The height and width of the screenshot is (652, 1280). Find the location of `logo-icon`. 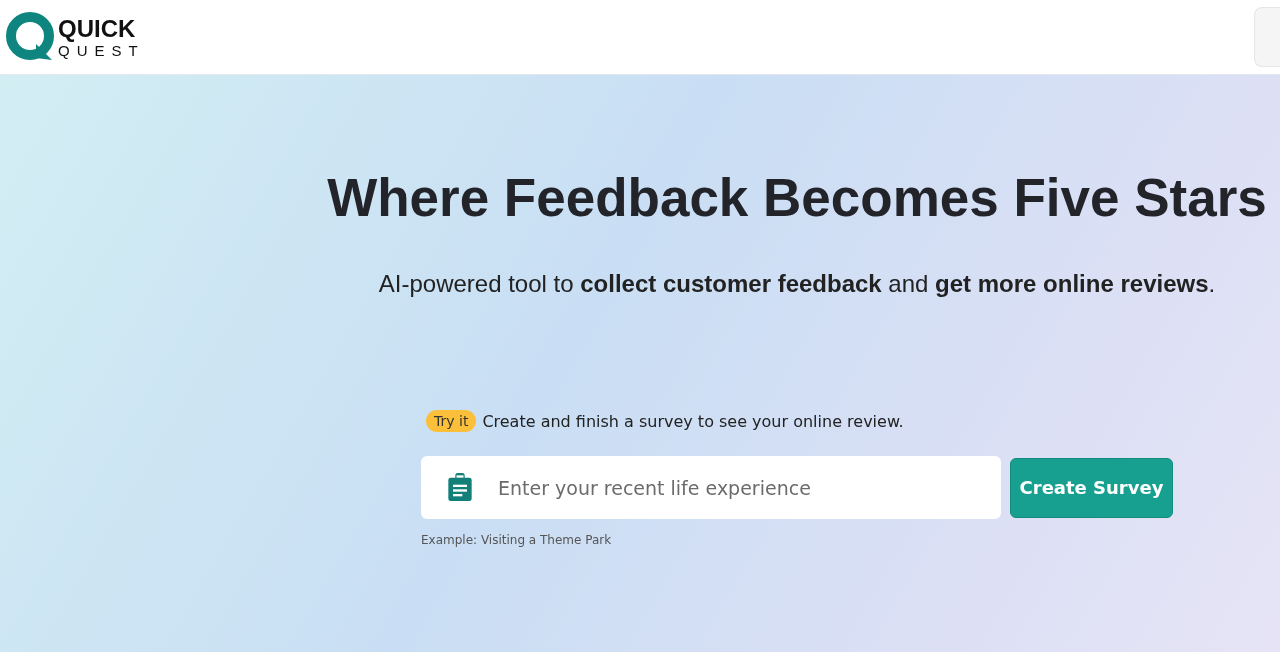

logo-icon is located at coordinates (31, 37).